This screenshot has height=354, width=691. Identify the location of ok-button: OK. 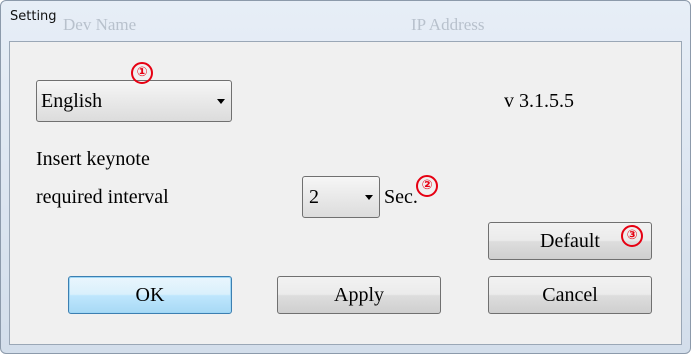
(150, 295).